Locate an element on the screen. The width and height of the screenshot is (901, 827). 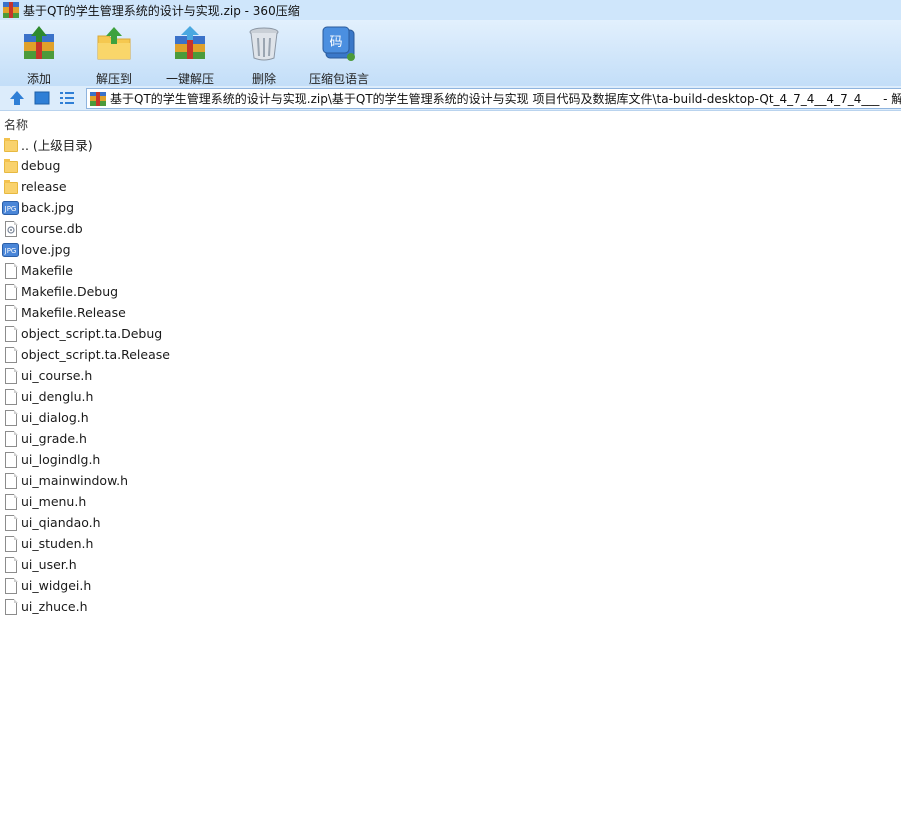
file-name: ui_course.h is located at coordinates (57, 375).